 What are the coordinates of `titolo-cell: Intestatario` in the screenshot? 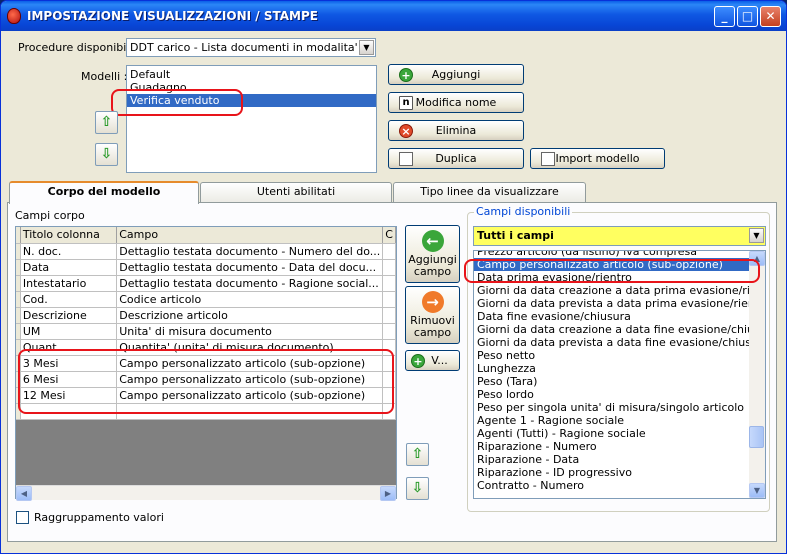 It's located at (69, 283).